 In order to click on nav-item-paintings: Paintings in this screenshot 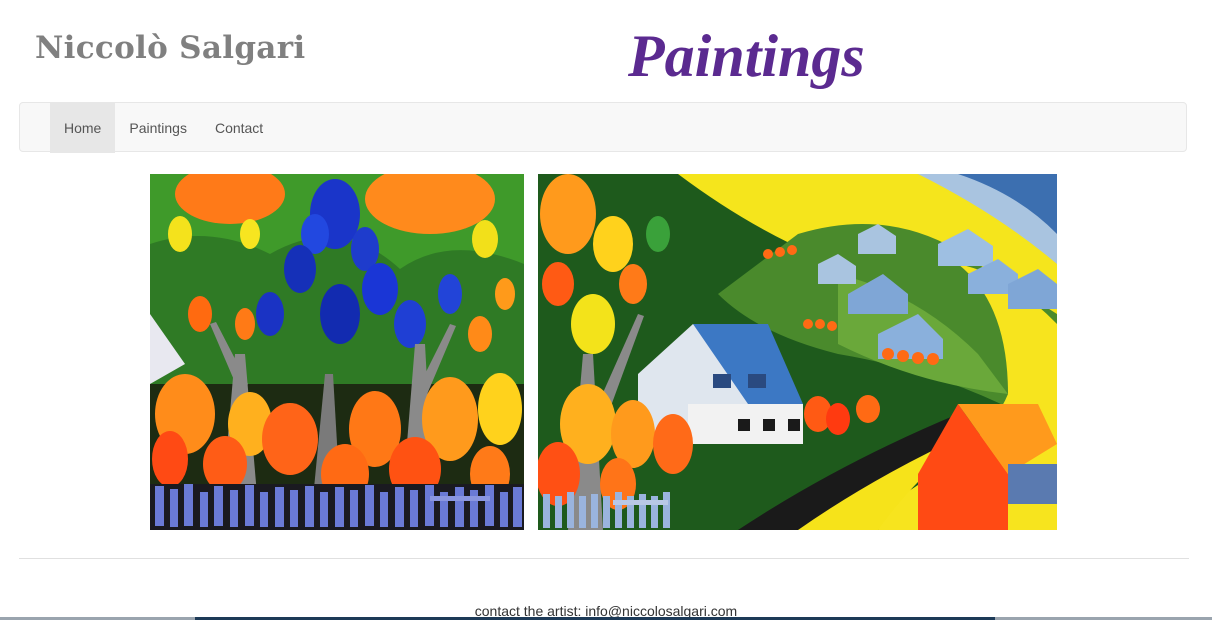, I will do `click(158, 128)`.